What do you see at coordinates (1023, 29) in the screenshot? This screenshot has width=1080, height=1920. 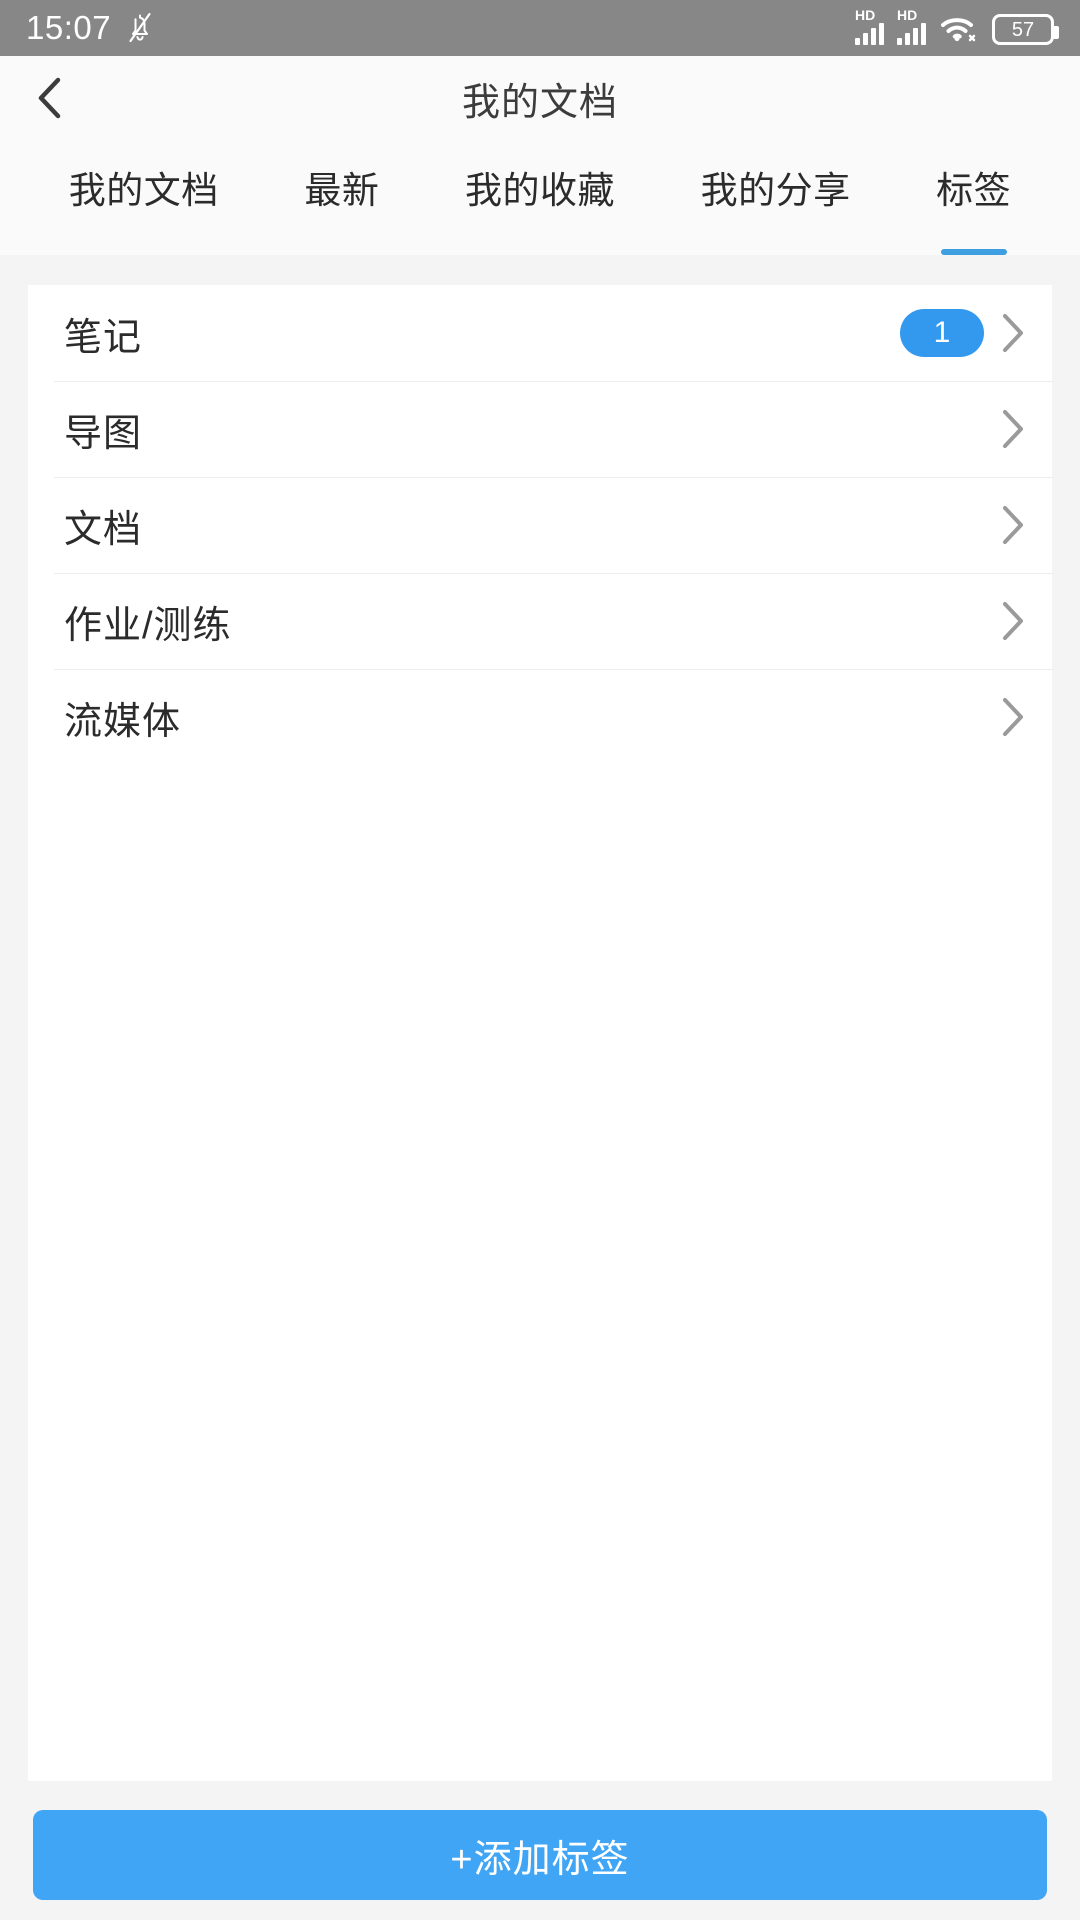 I see `battery-level: 57` at bounding box center [1023, 29].